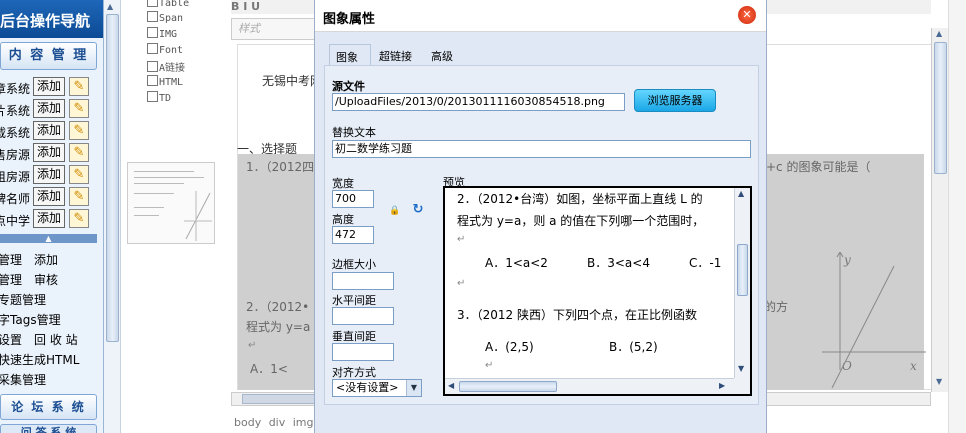  I want to click on browse-server-button: 浏览服务器, so click(675, 100).